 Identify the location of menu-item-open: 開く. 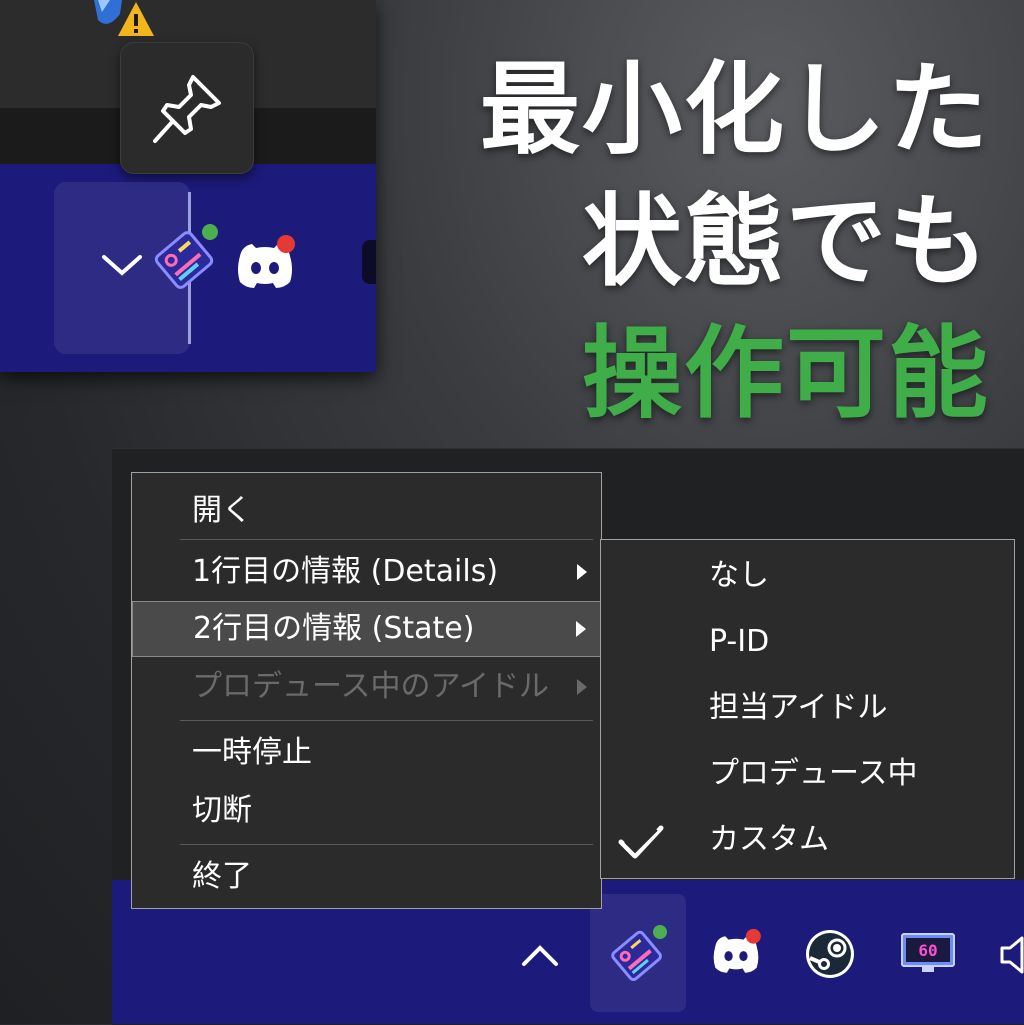
(366, 511).